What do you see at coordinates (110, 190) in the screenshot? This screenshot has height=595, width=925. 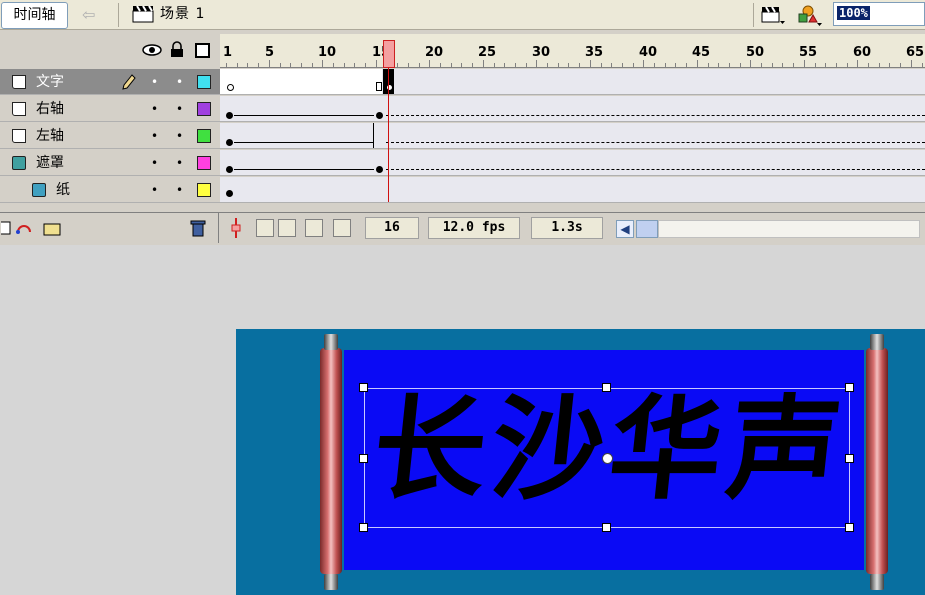 I see `layer-row-paper: 纸 • •` at bounding box center [110, 190].